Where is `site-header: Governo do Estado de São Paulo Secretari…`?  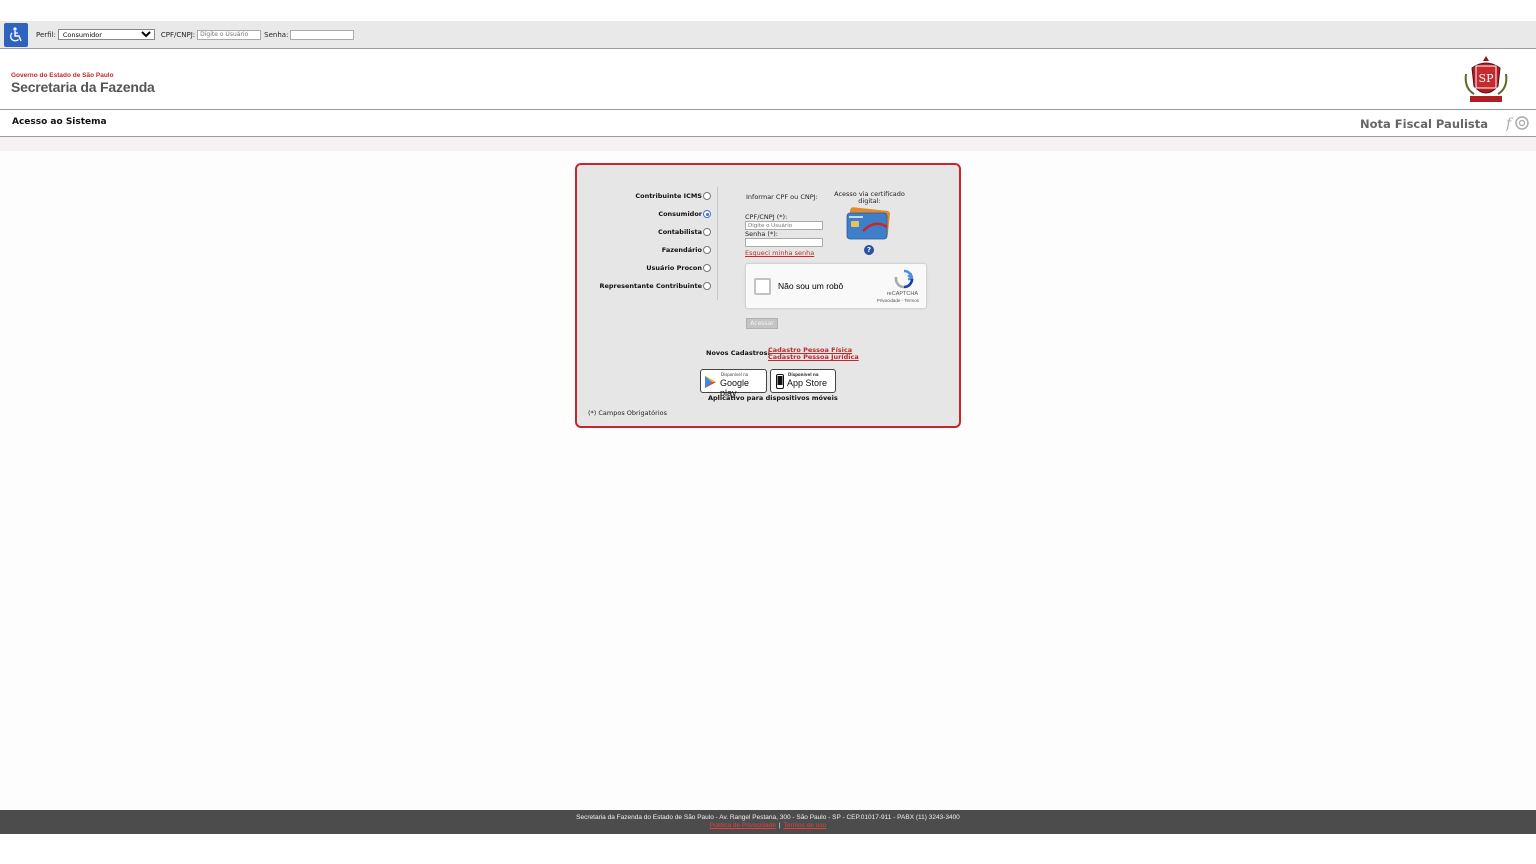
site-header: Governo do Estado de São Paulo Secretari… is located at coordinates (768, 79).